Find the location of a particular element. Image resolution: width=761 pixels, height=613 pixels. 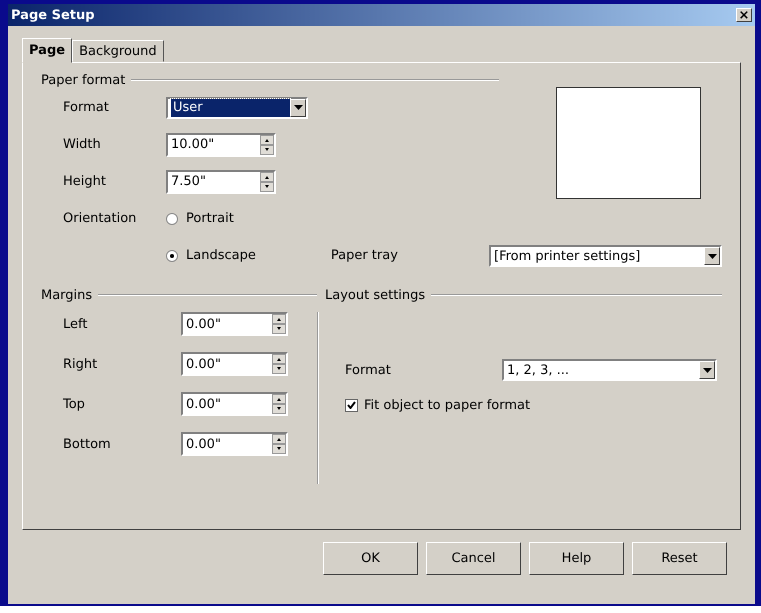

window-title: Page Setup is located at coordinates (53, 15).